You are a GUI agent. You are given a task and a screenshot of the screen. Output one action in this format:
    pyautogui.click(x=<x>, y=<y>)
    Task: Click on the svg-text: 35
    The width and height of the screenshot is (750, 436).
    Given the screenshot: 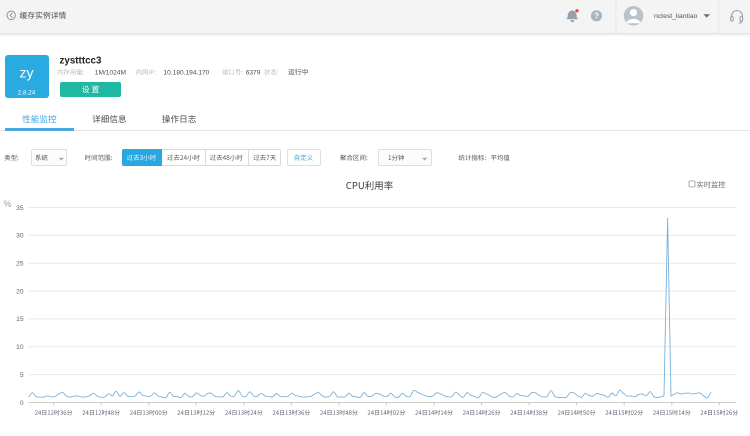 What is the action you would take?
    pyautogui.click(x=20, y=208)
    